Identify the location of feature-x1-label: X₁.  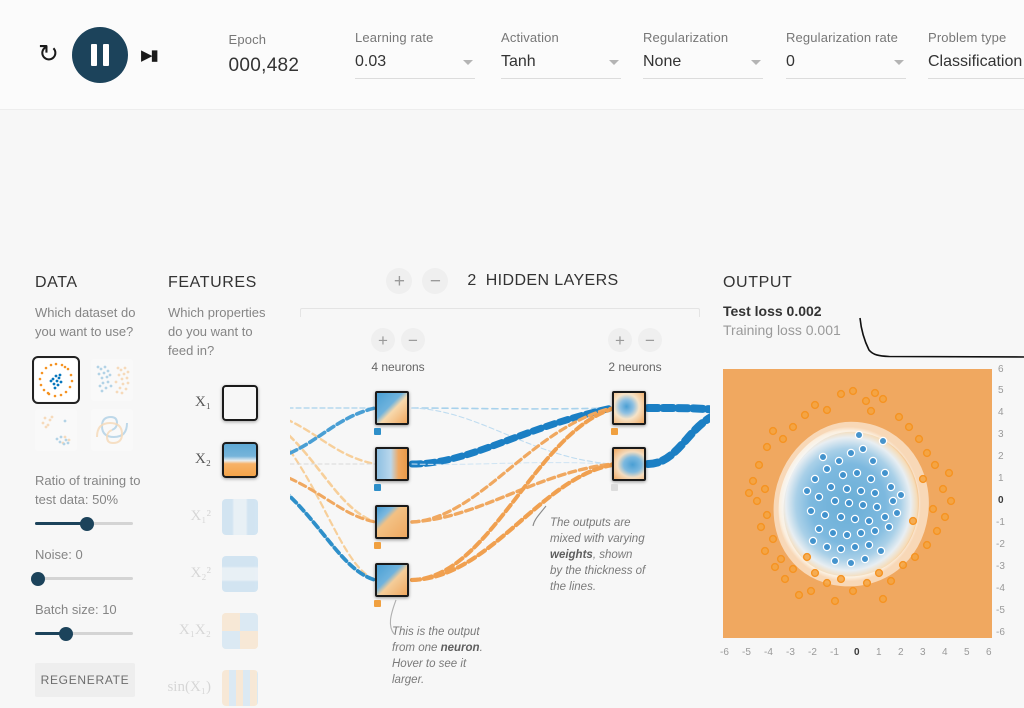
(202, 402).